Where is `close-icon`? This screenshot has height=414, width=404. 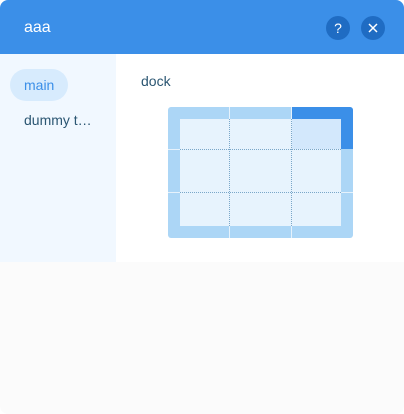 close-icon is located at coordinates (373, 28).